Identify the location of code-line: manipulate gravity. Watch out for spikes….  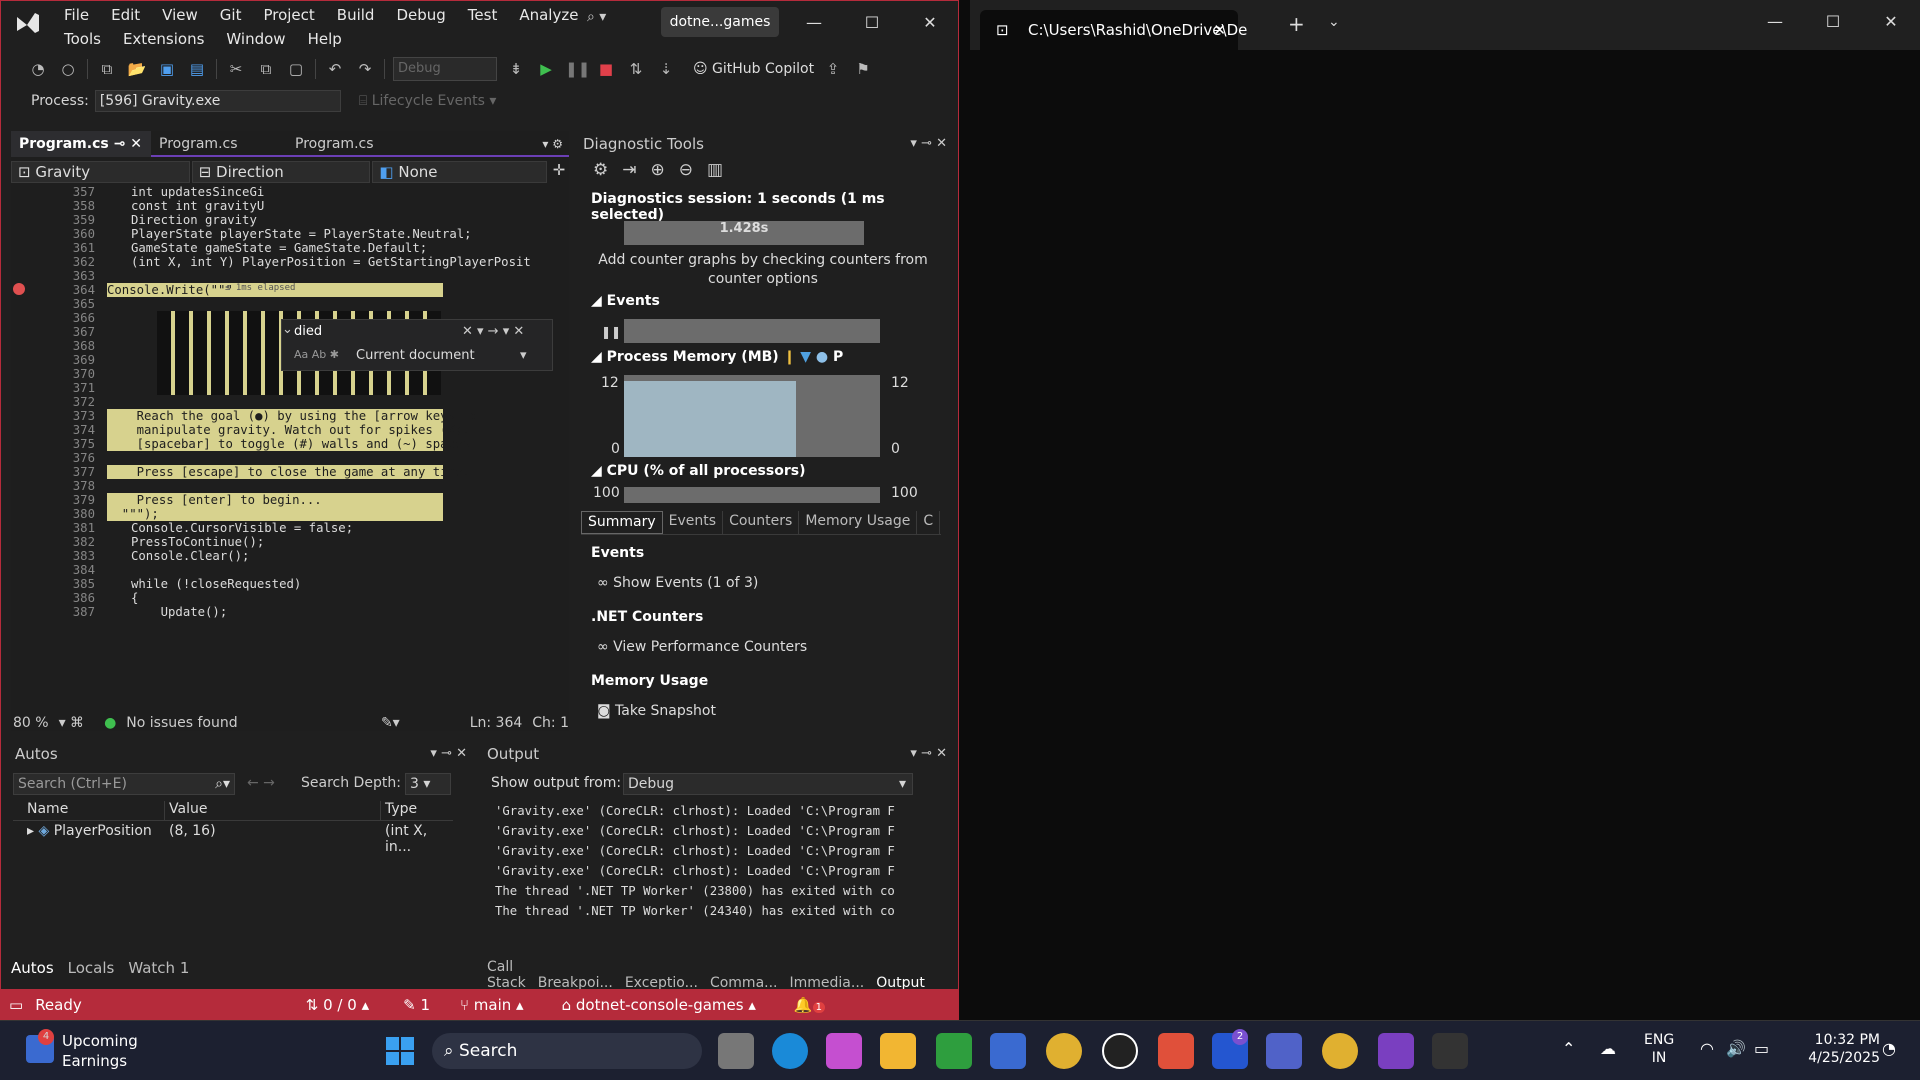
(288, 430).